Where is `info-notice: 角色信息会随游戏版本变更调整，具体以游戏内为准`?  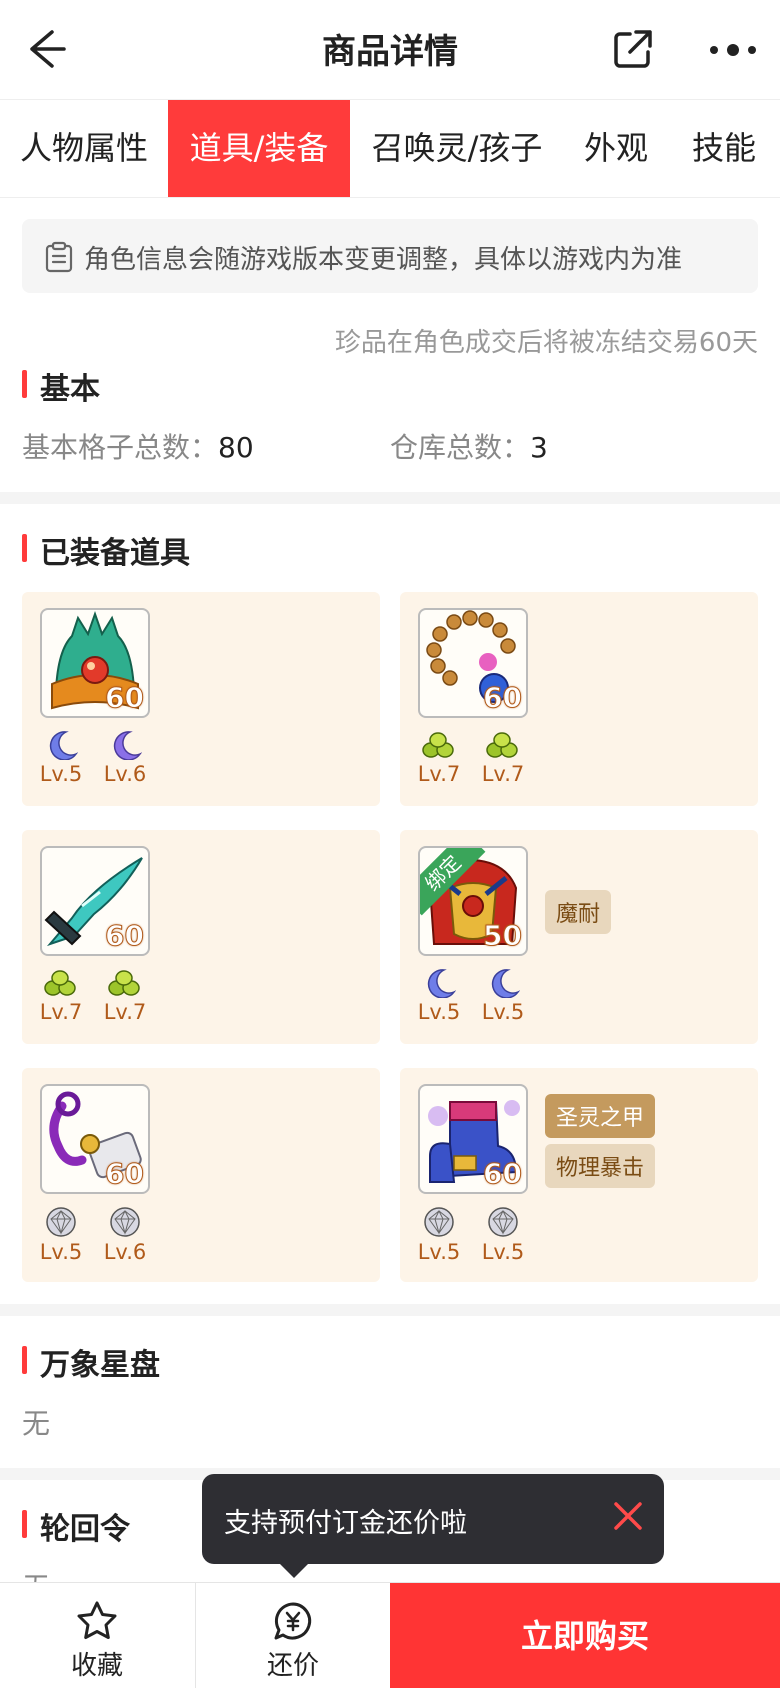 info-notice: 角色信息会随游戏版本变更调整，具体以游戏内为准 is located at coordinates (390, 256).